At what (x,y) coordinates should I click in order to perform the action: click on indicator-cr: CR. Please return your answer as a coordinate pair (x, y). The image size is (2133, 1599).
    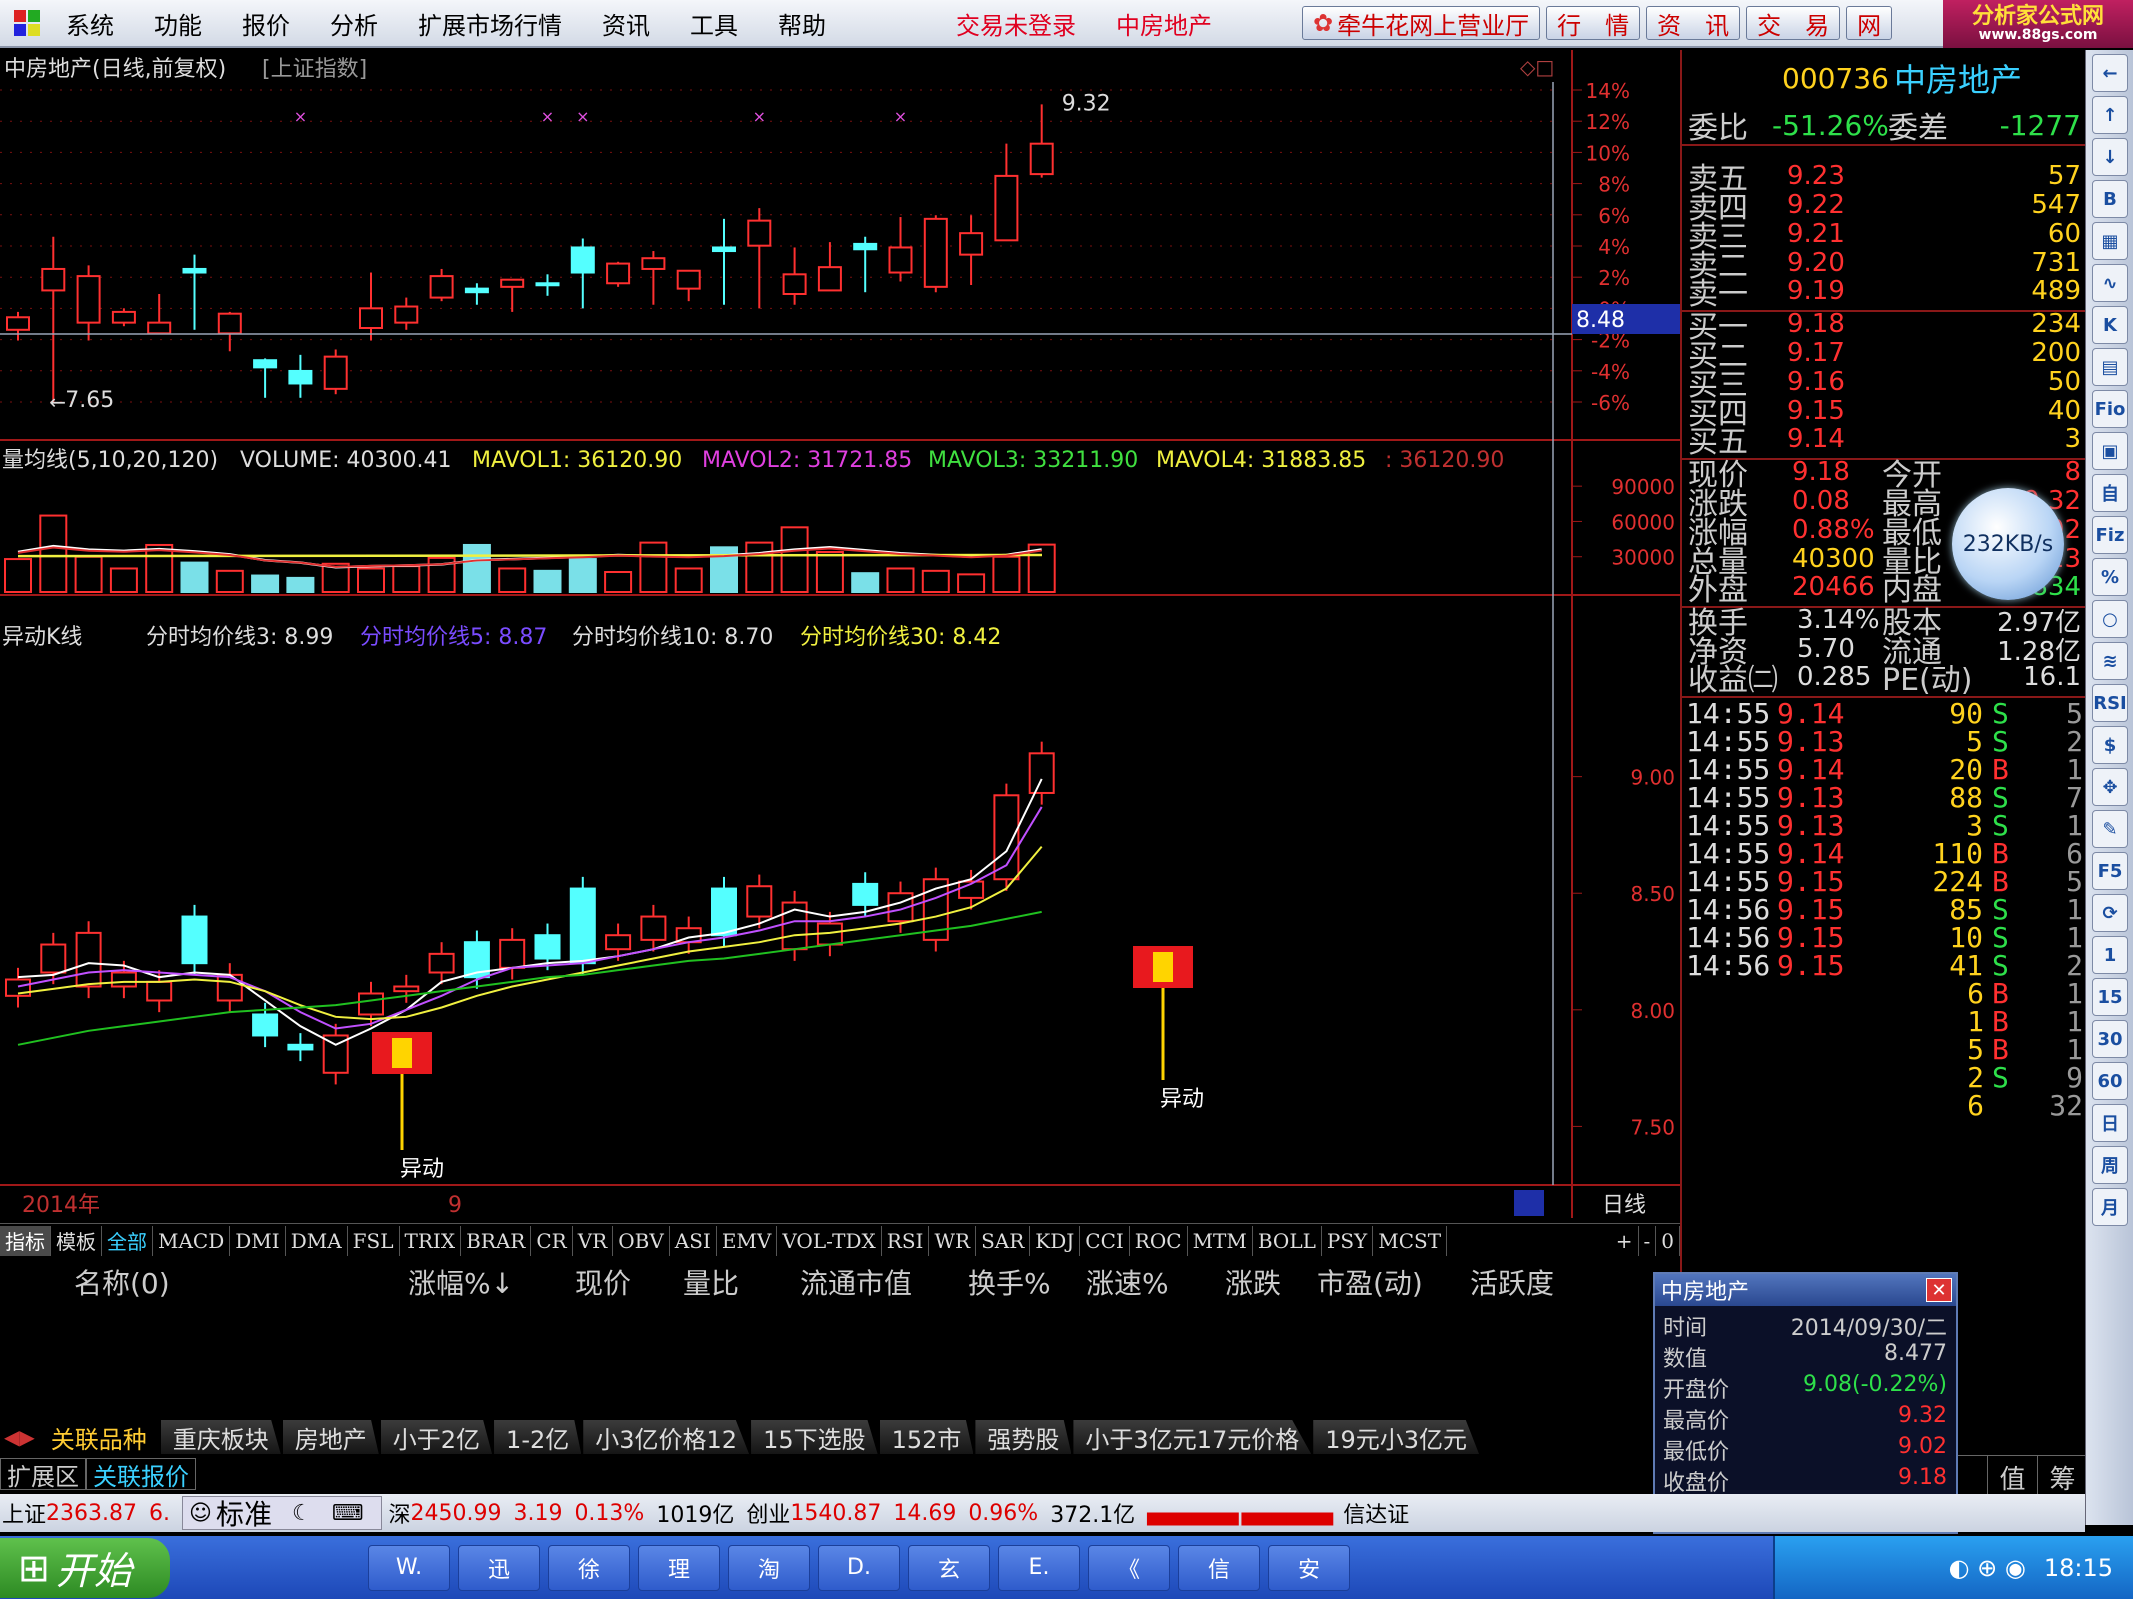
    Looking at the image, I should click on (552, 1240).